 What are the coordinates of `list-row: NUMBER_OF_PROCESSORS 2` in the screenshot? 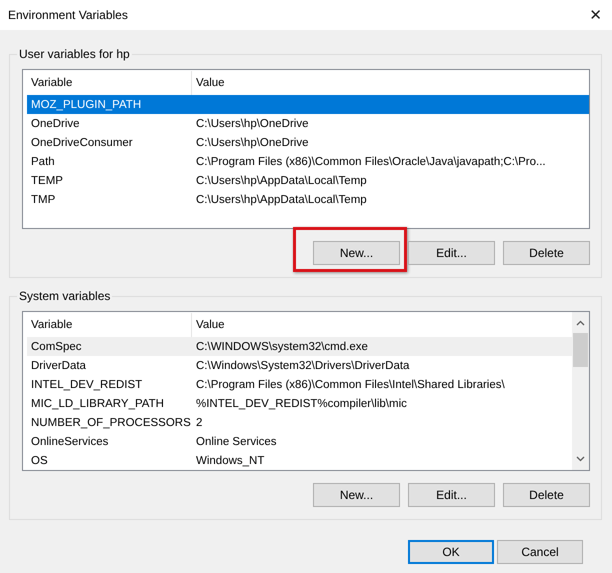 It's located at (299, 422).